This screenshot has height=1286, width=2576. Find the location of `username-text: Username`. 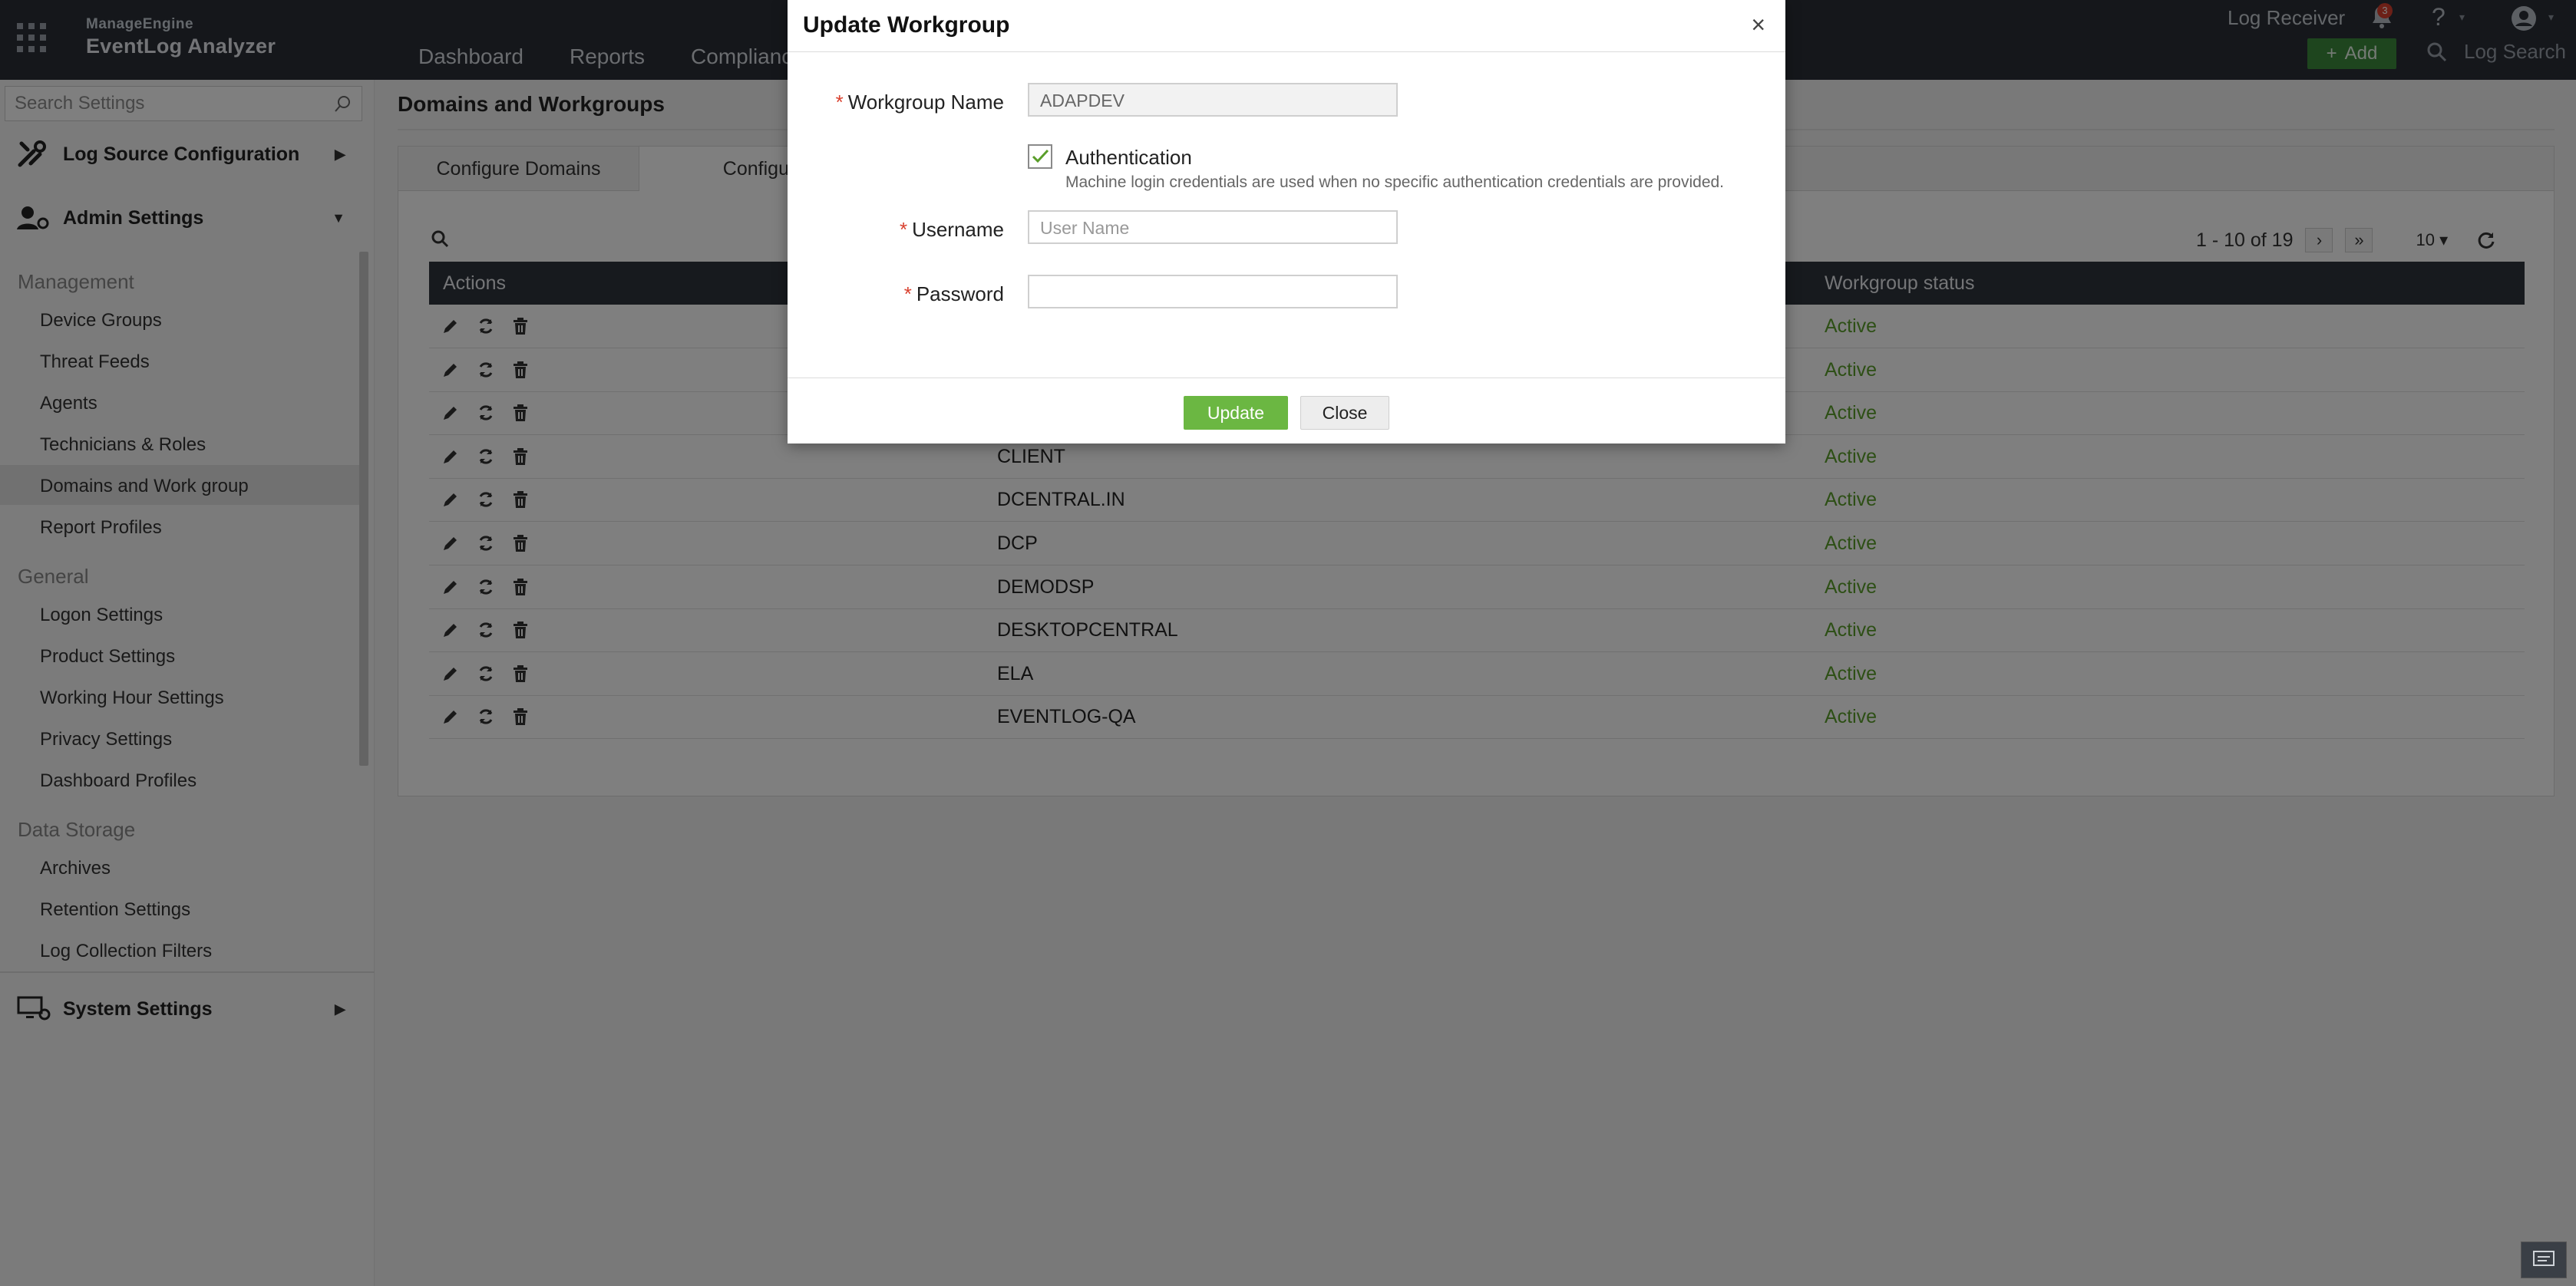

username-text: Username is located at coordinates (958, 229).